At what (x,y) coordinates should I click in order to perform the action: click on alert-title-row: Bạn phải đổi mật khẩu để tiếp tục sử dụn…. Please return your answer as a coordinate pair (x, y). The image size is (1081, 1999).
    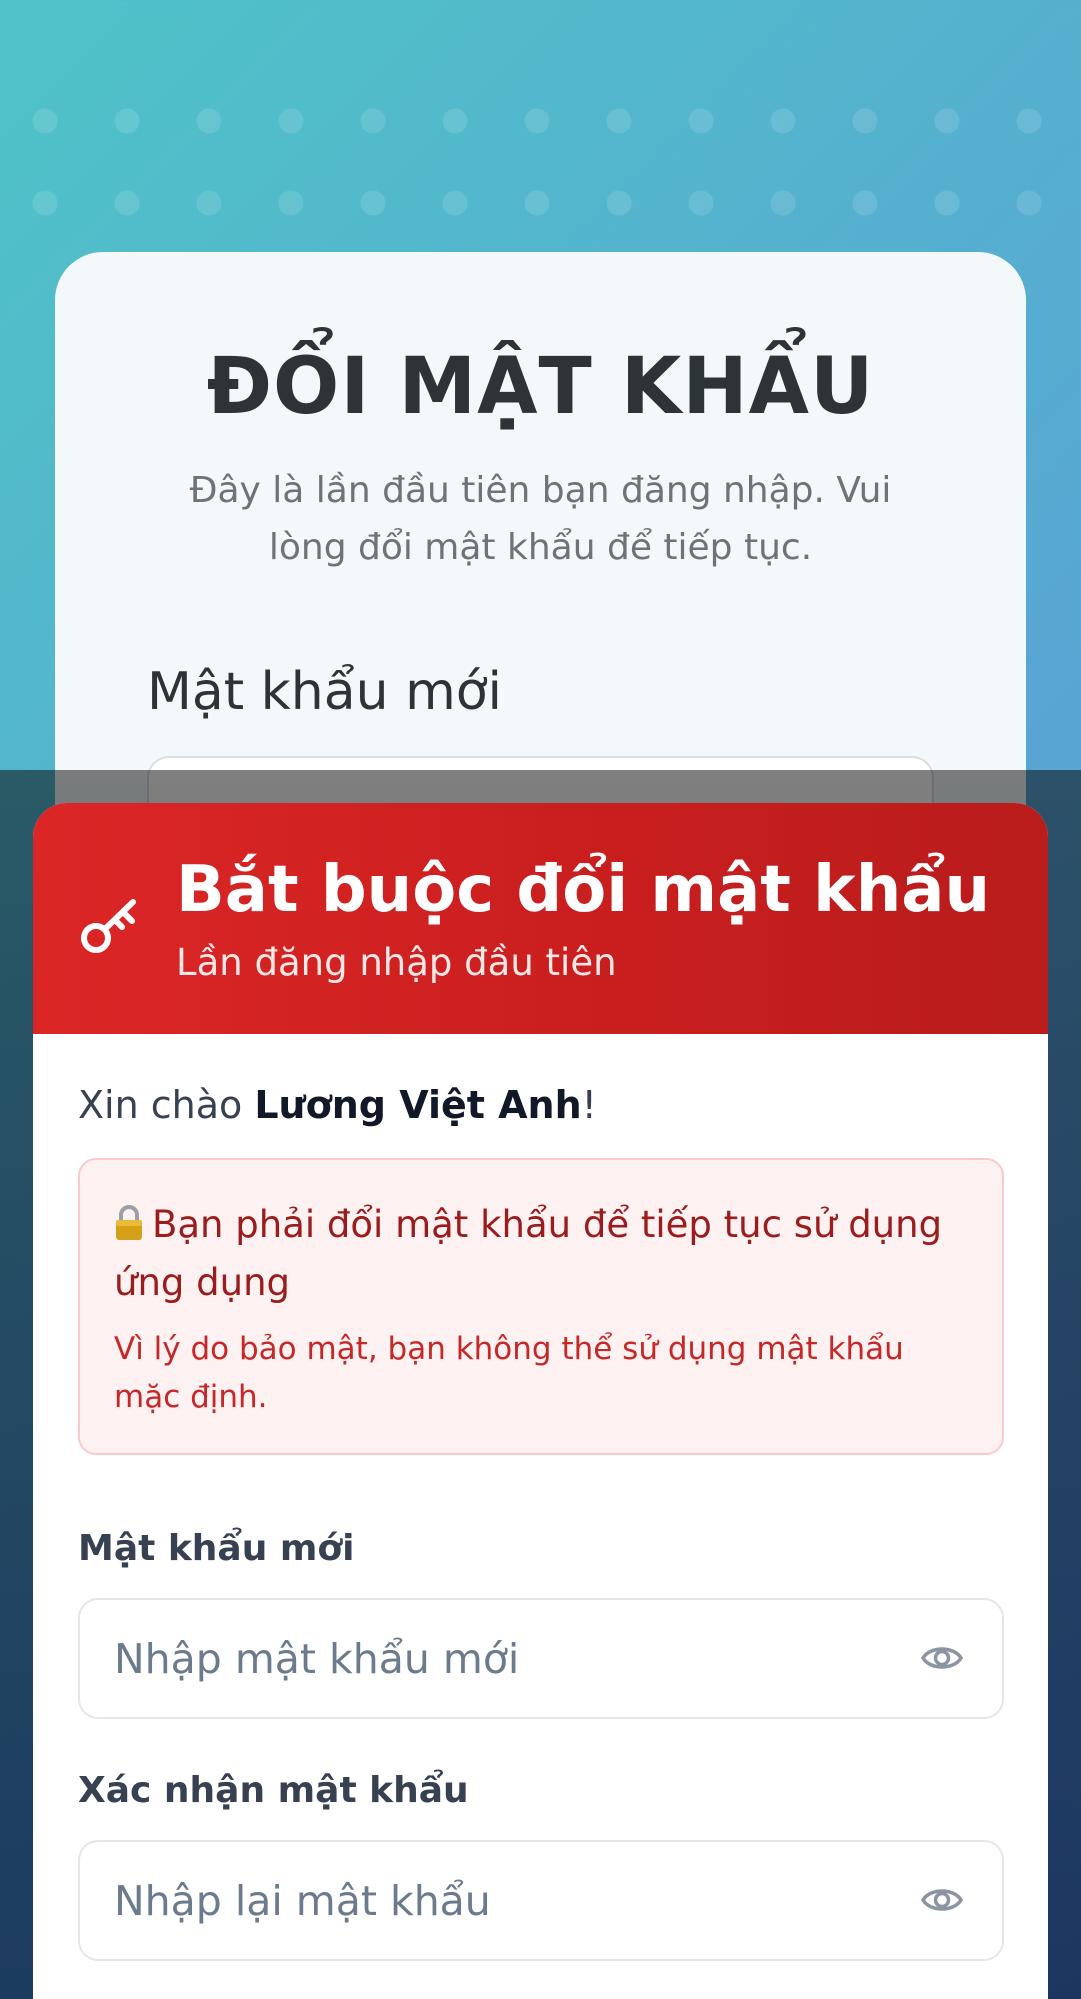
    Looking at the image, I should click on (544, 1254).